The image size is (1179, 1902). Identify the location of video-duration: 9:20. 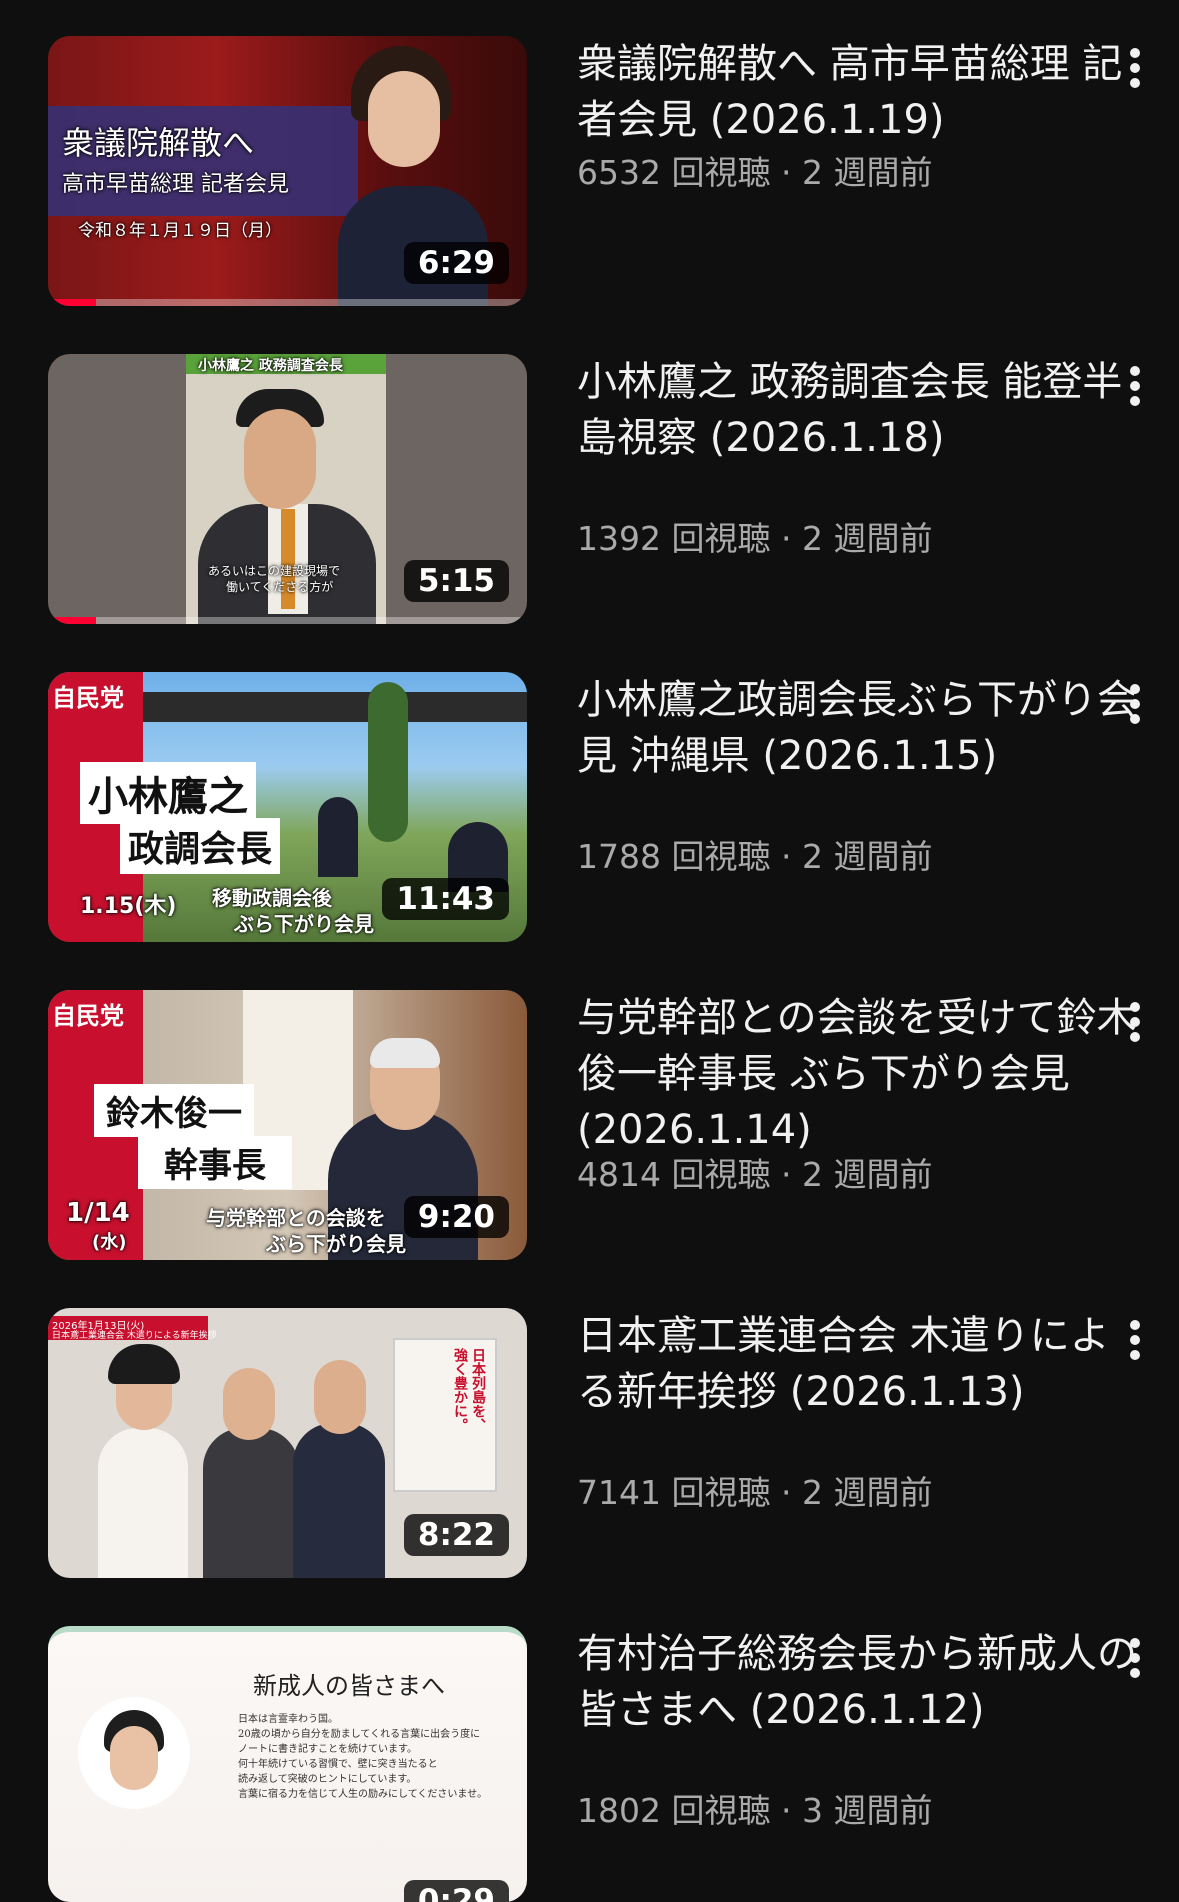
(456, 1217).